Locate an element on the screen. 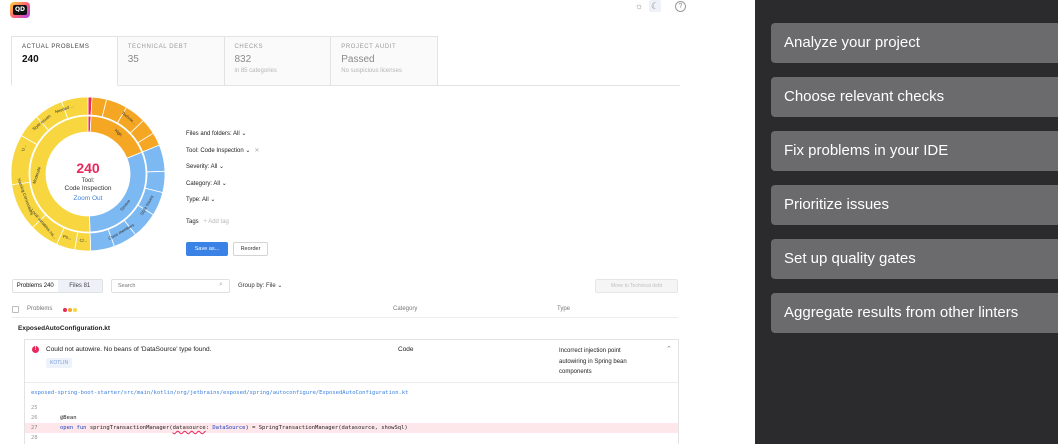  select-all-checkbox is located at coordinates (15, 309).